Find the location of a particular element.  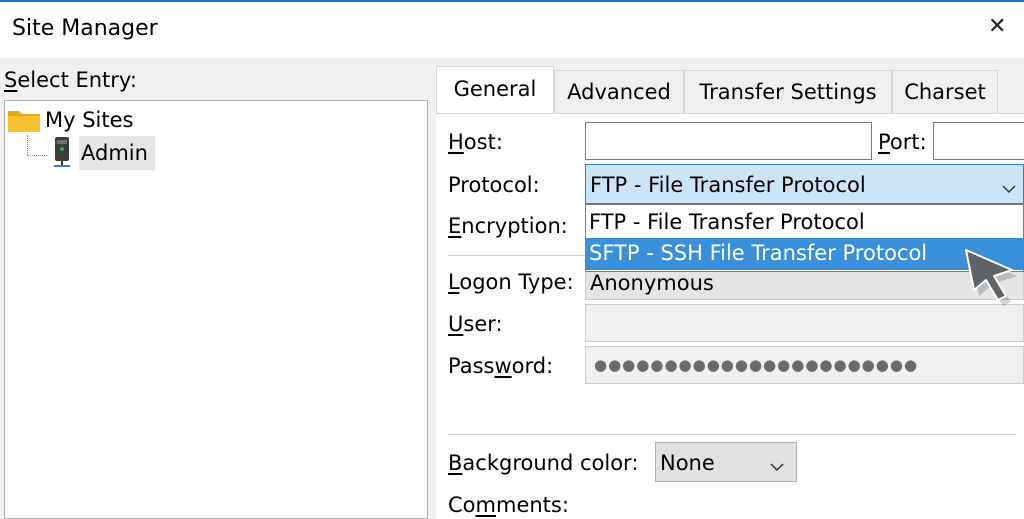

tab-charset: Charset is located at coordinates (945, 91).